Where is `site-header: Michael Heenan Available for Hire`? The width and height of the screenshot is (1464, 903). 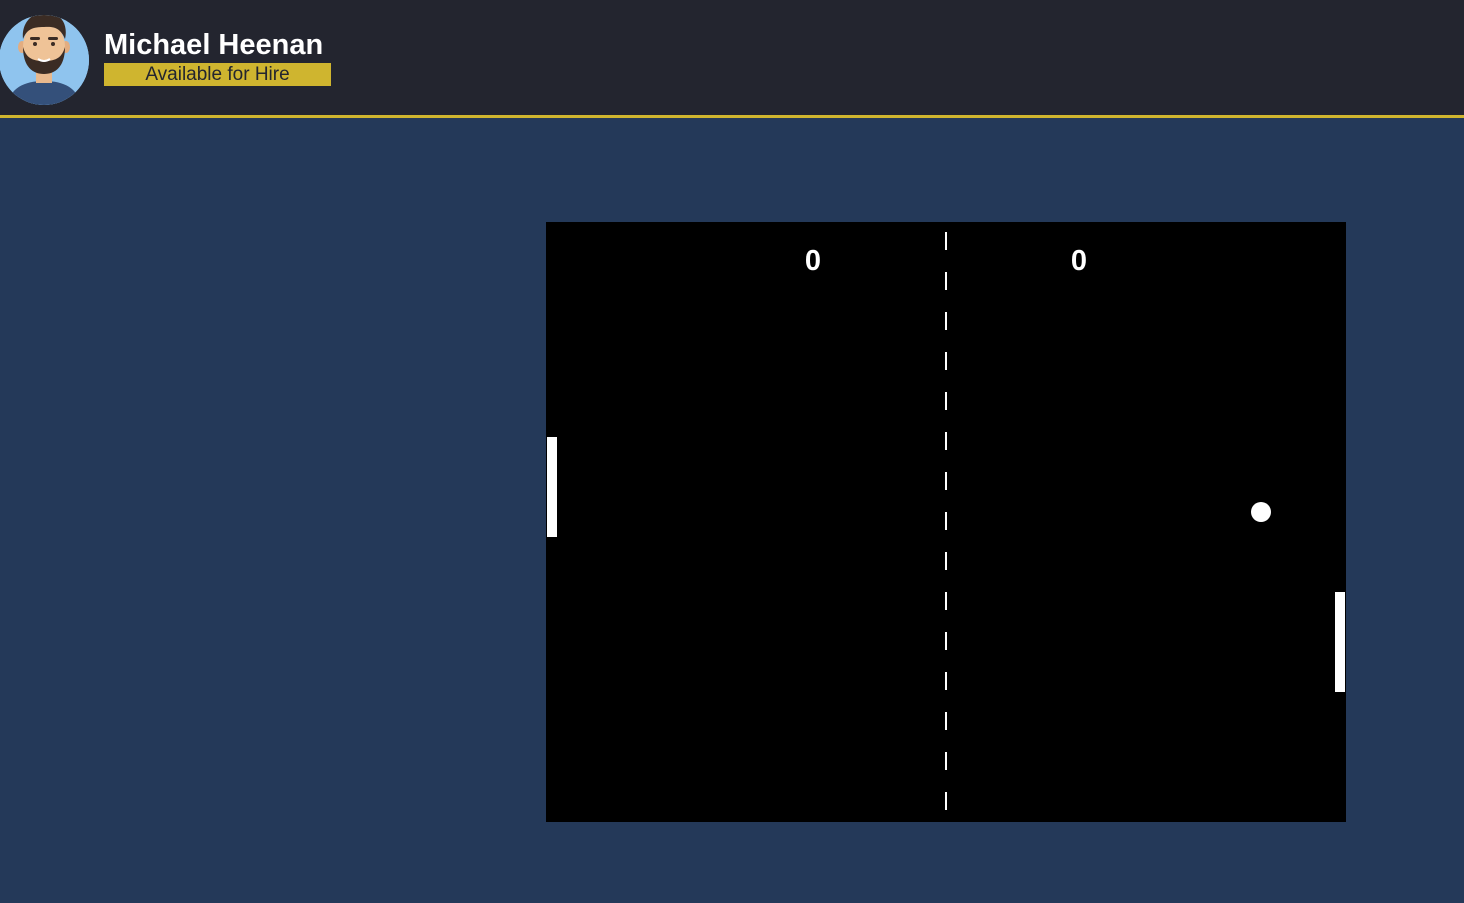
site-header: Michael Heenan Available for Hire is located at coordinates (732, 59).